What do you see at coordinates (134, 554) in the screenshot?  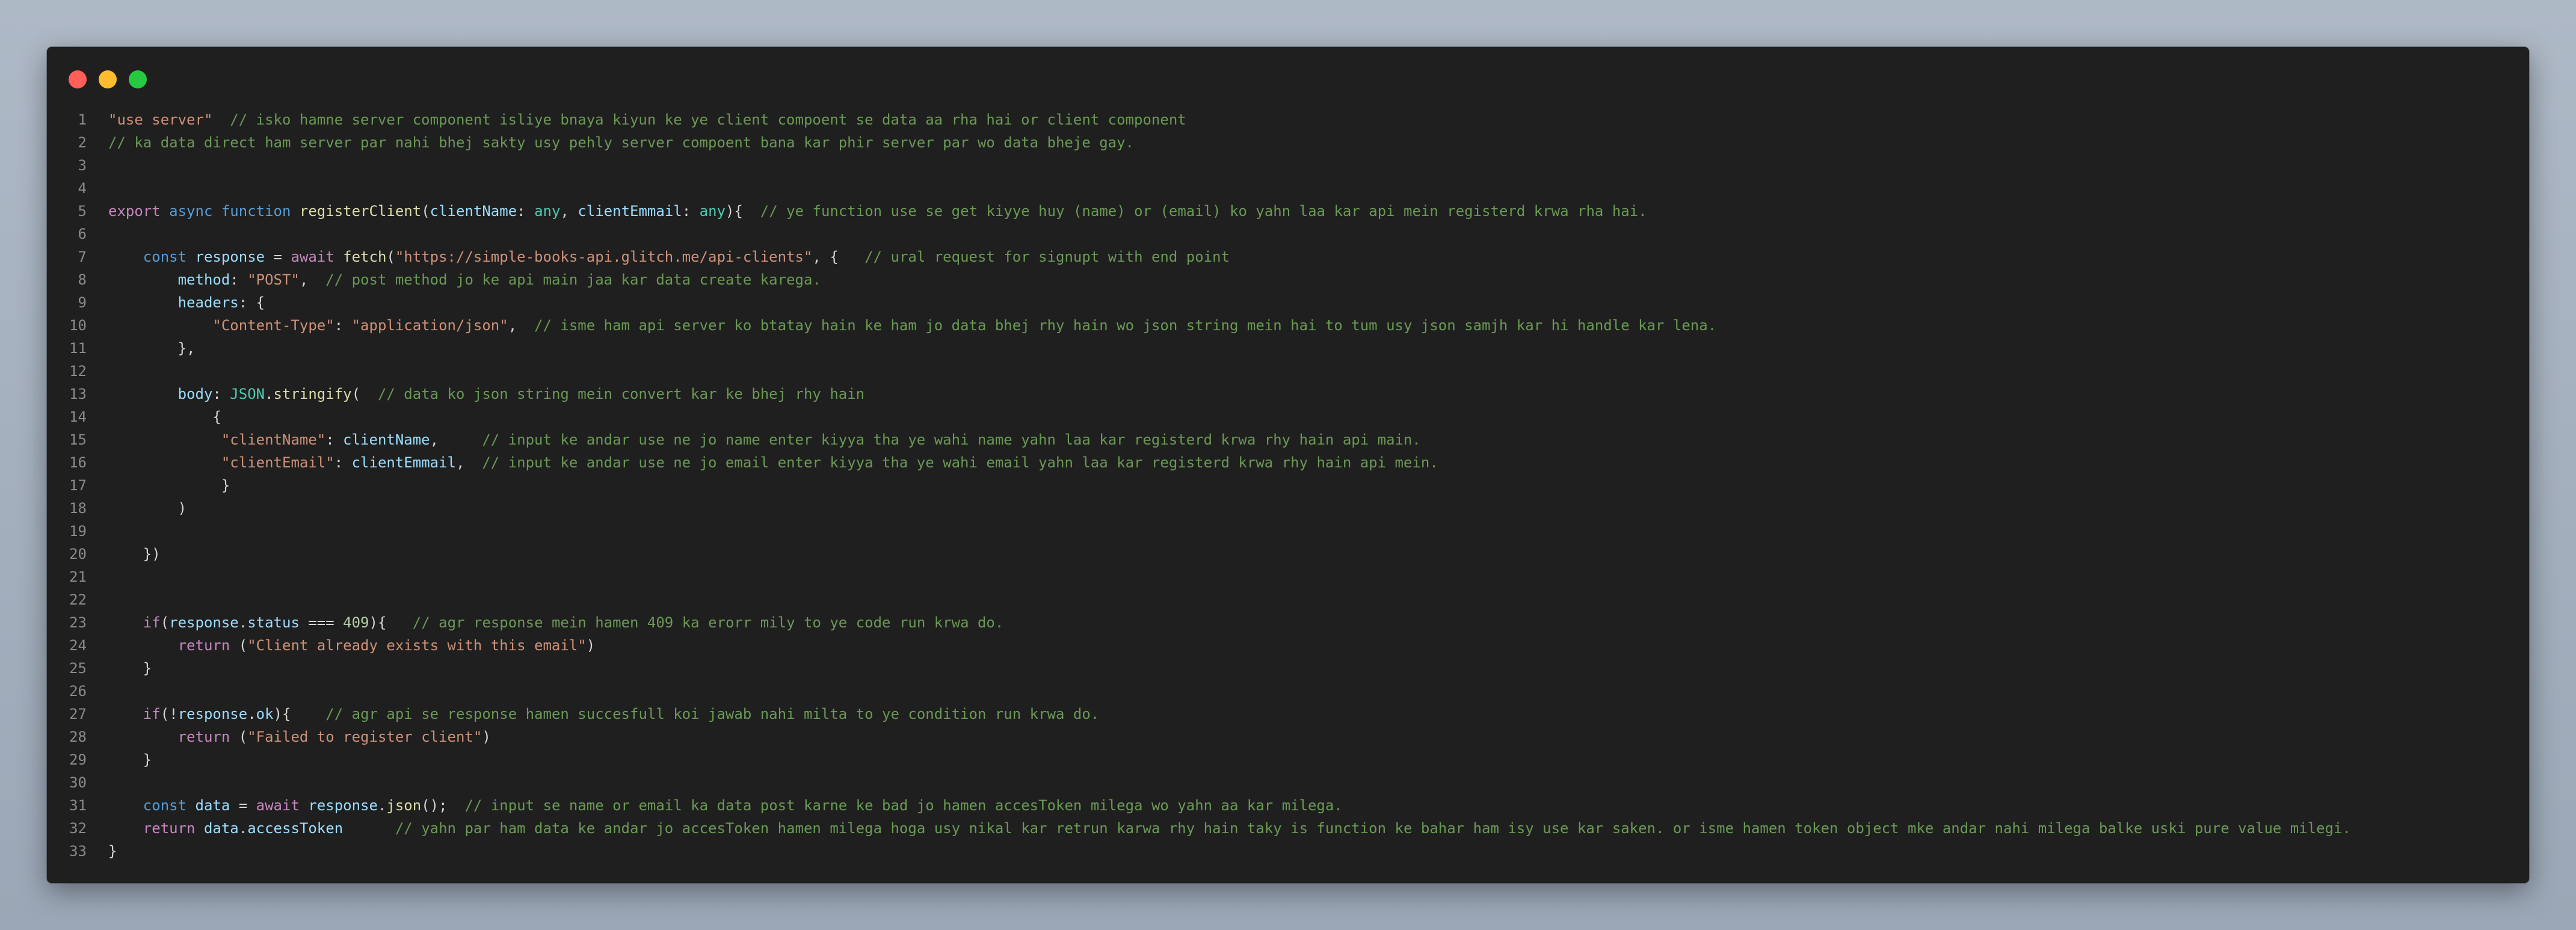 I see `line-source: })` at bounding box center [134, 554].